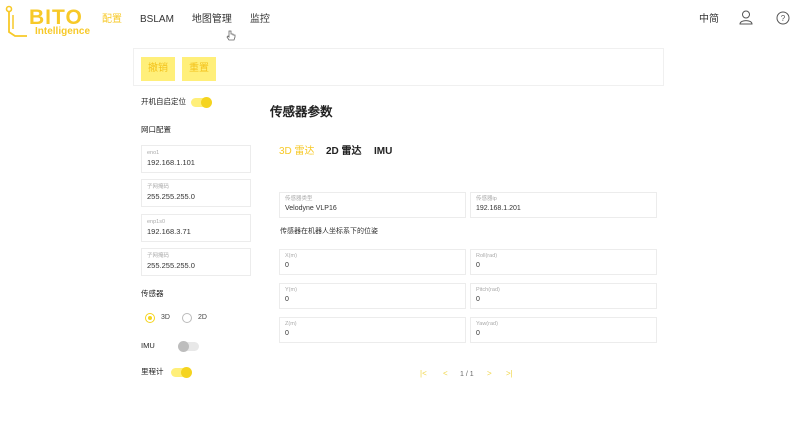 The height and width of the screenshot is (434, 800). I want to click on imu-label: IMU, so click(148, 345).